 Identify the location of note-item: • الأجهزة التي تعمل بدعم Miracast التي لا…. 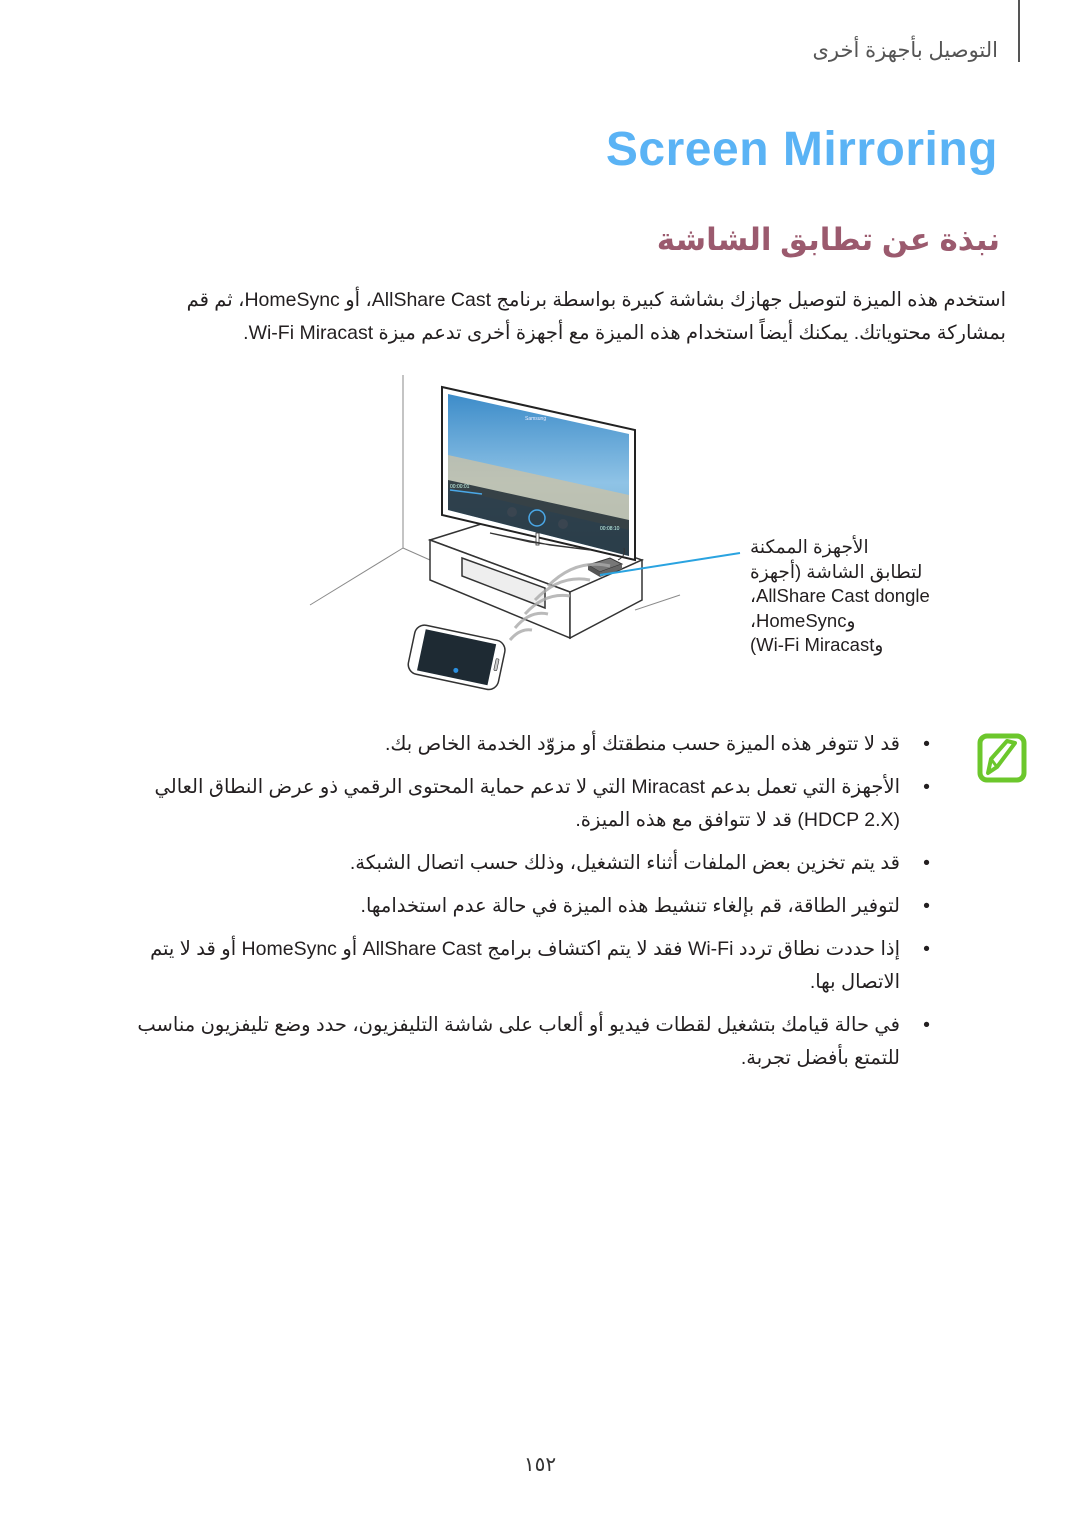
(515, 804).